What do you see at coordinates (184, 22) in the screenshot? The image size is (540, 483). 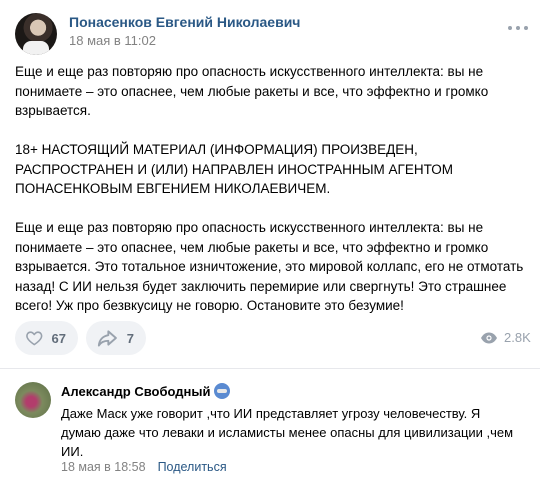 I see `post-author-name: Понасенков Евгений Николаевич` at bounding box center [184, 22].